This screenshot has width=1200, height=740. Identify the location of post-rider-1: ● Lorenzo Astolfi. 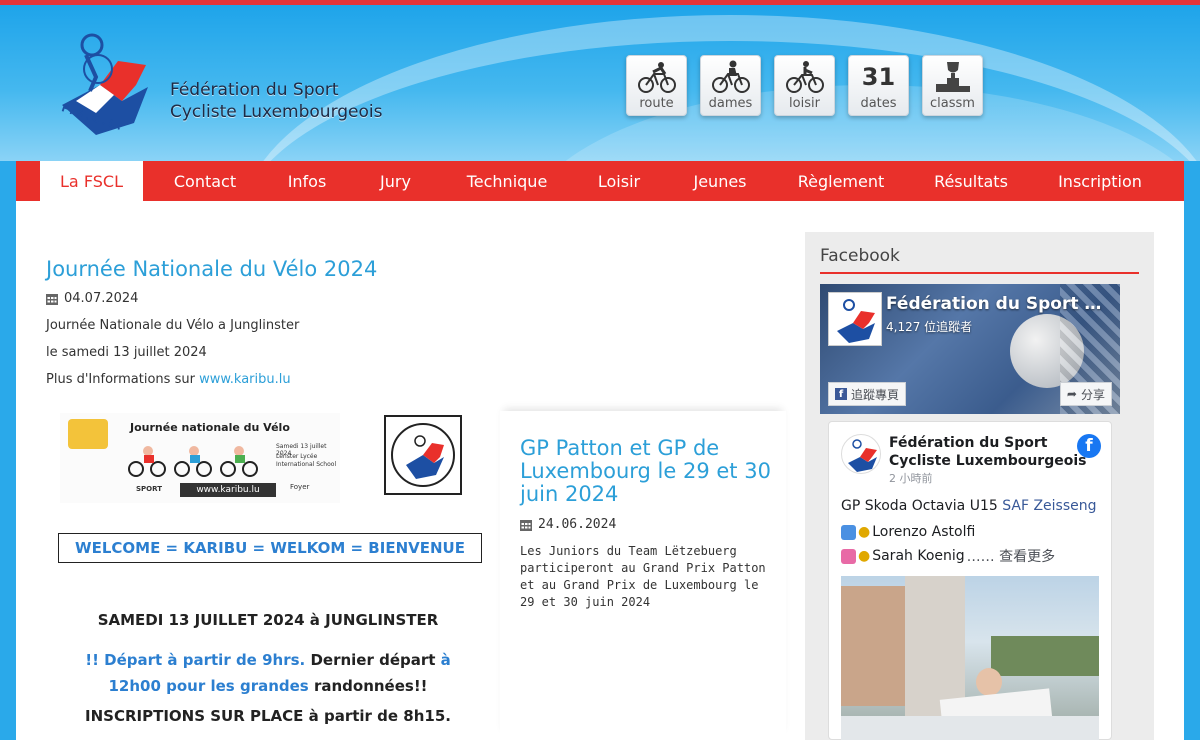
(908, 532).